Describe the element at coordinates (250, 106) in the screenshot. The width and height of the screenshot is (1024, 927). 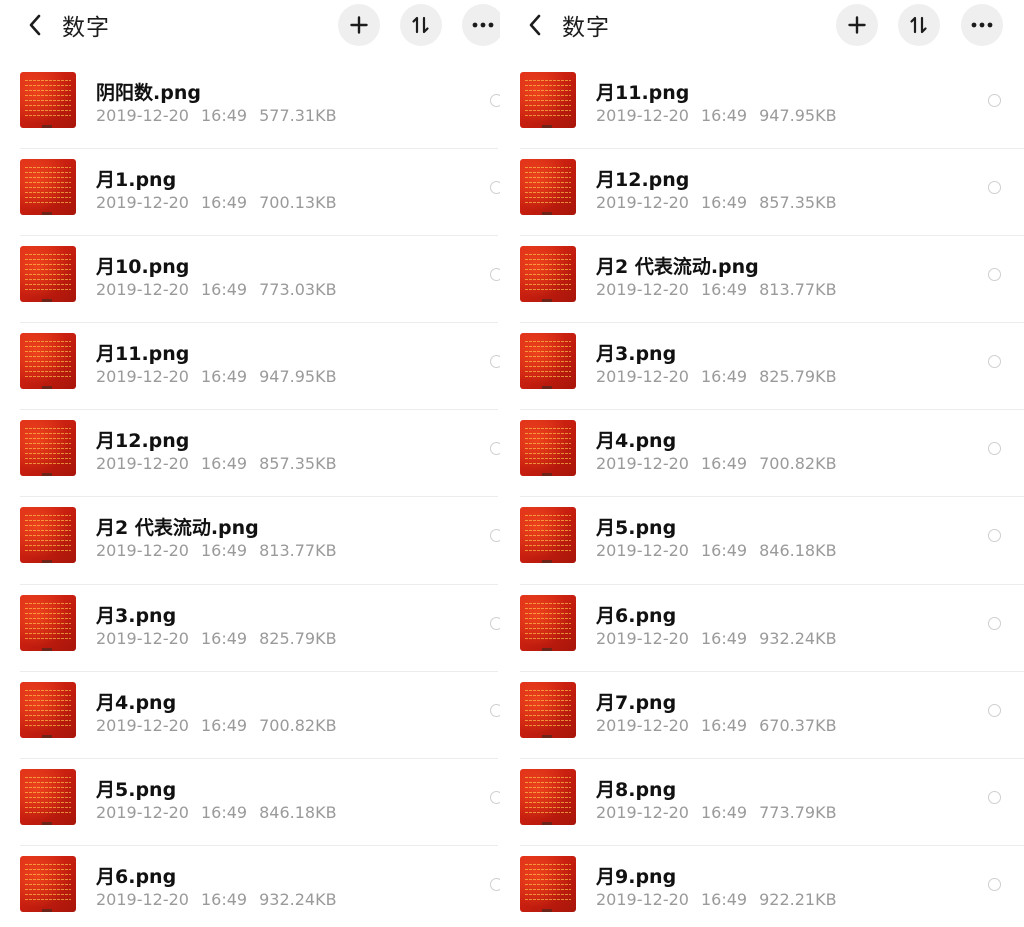
I see `list-item: 阴阳数.png 2019-12-20 16:49 577.31KB` at that location.